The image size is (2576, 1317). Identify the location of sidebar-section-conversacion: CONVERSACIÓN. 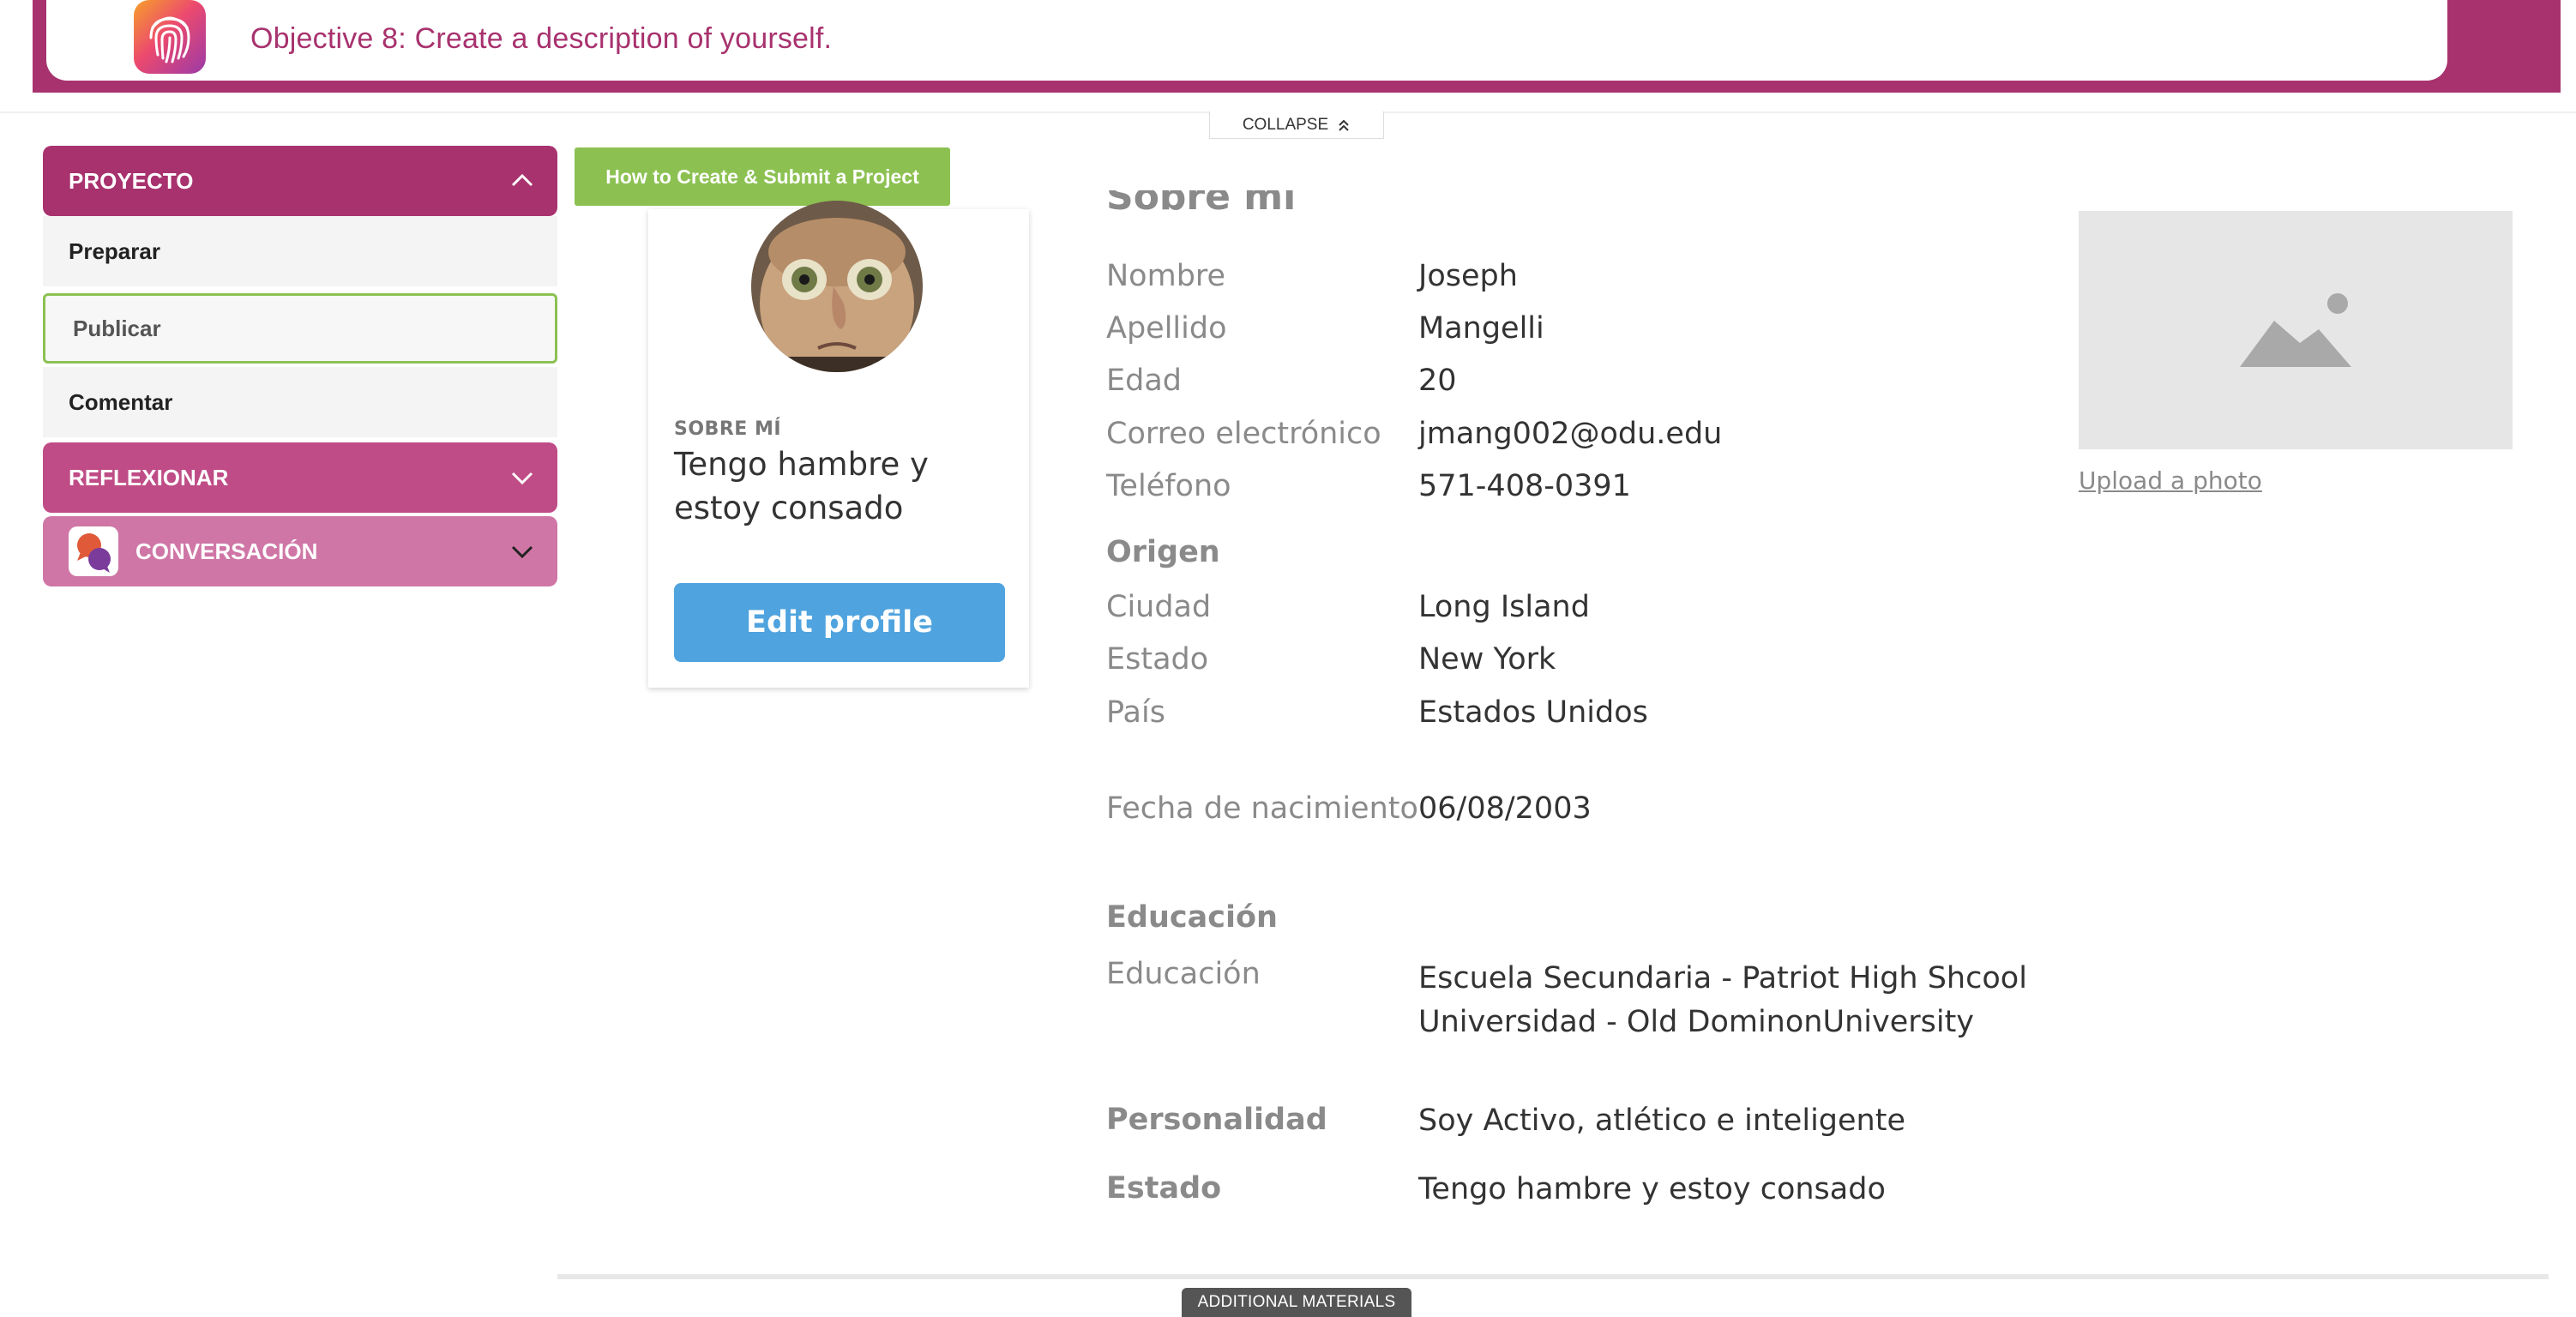
(300, 551).